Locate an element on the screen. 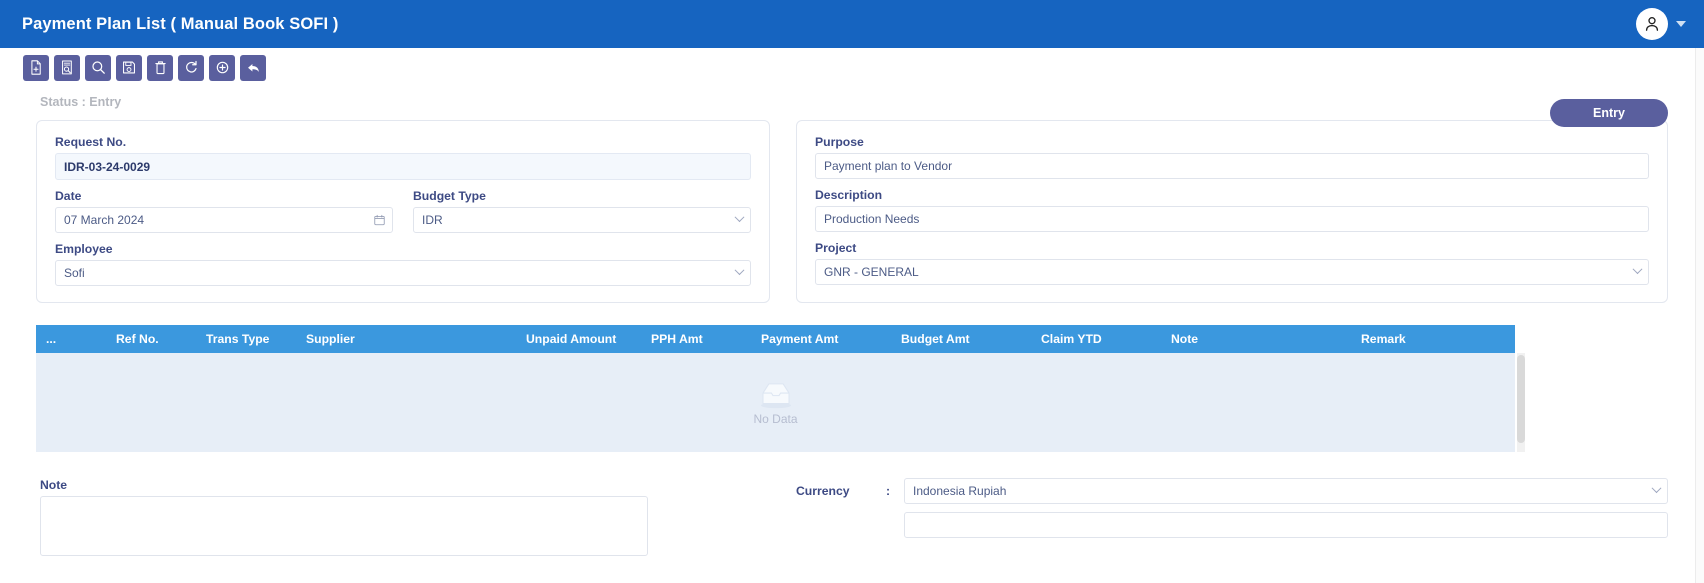 The height and width of the screenshot is (583, 1704). back-button is located at coordinates (253, 67).